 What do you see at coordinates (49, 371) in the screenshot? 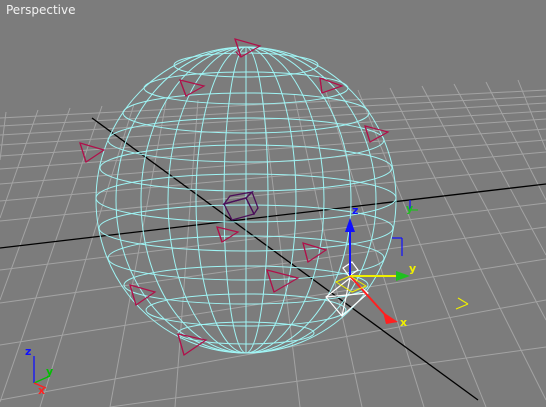
I see `corner-y-label: y` at bounding box center [49, 371].